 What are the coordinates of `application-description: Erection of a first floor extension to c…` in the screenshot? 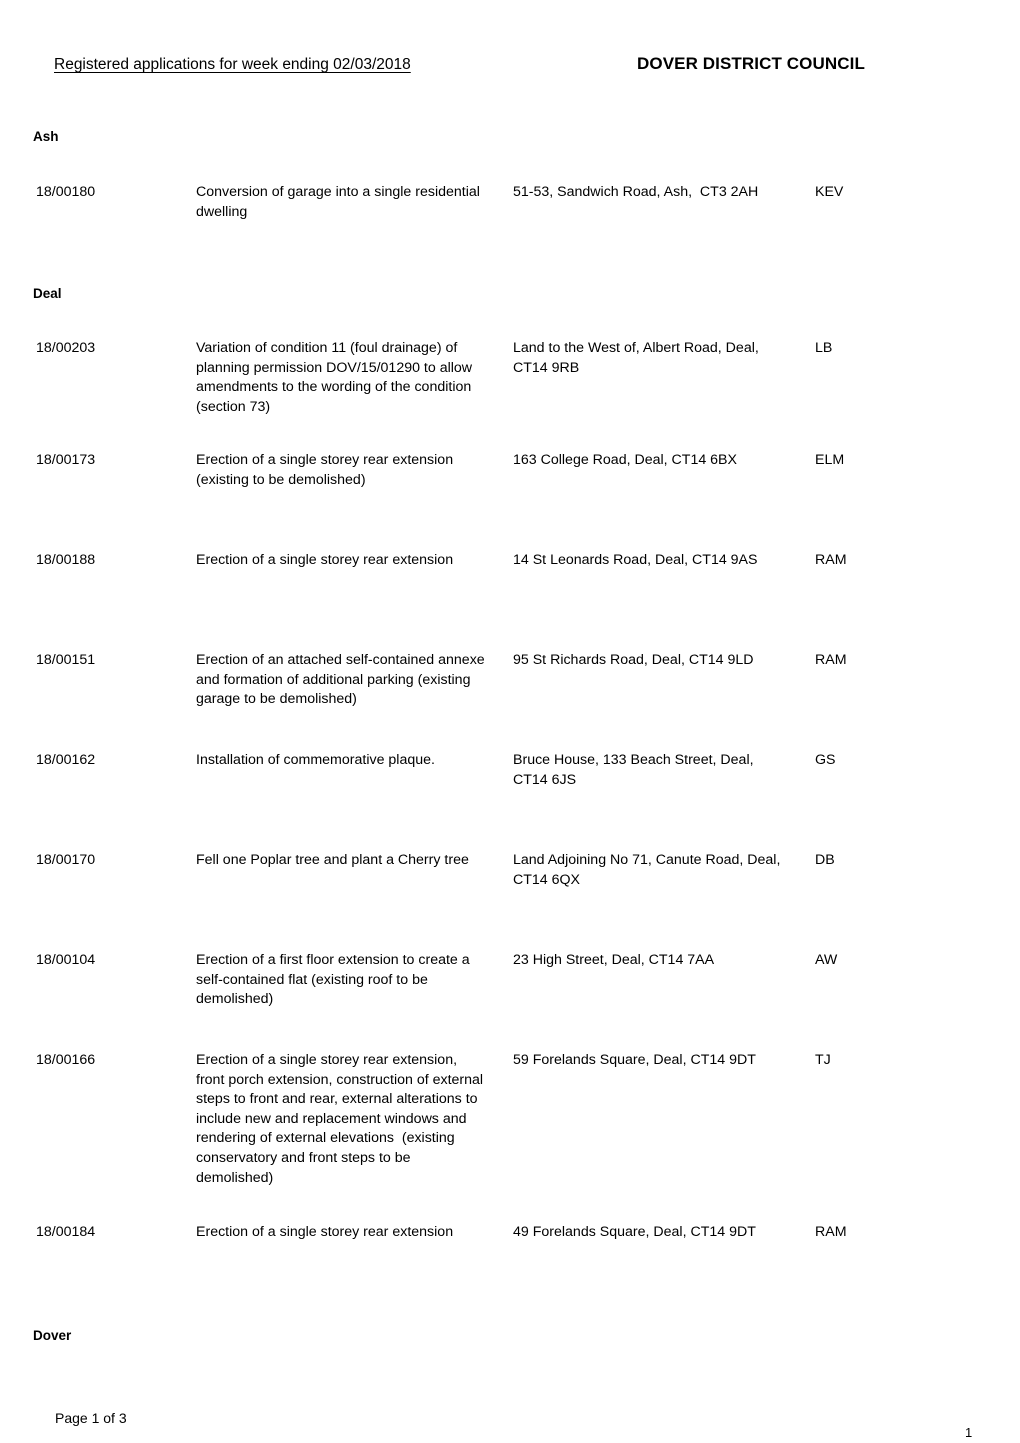 It's located at (335, 980).